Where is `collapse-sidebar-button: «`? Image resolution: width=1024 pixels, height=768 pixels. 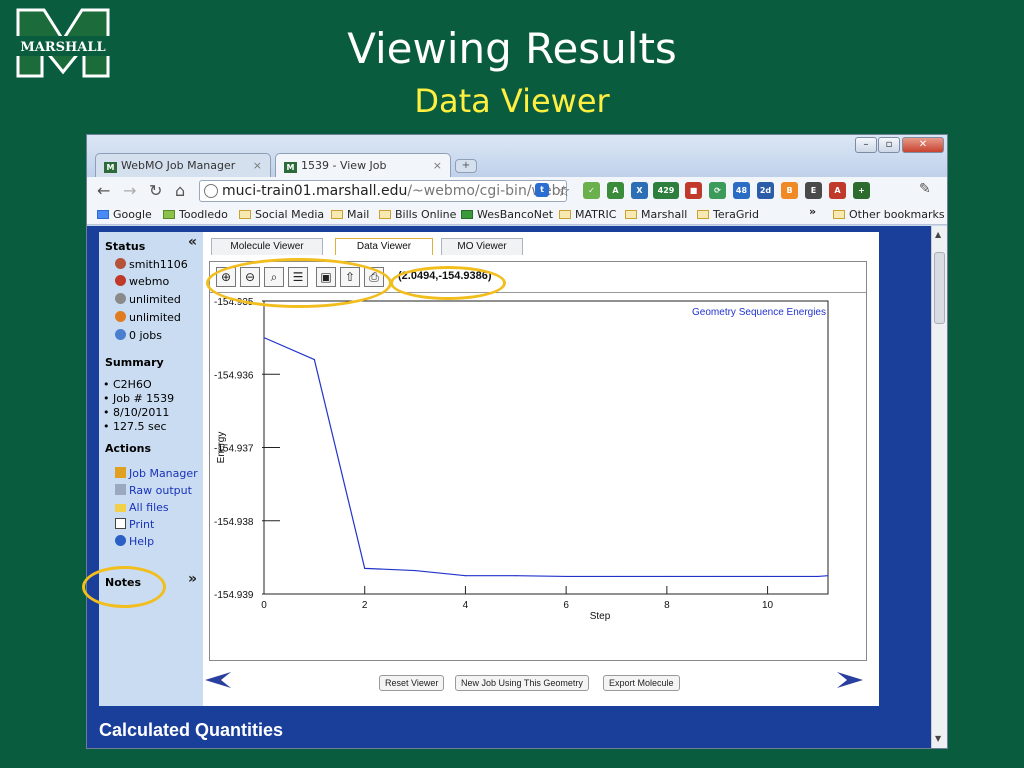 collapse-sidebar-button: « is located at coordinates (192, 242).